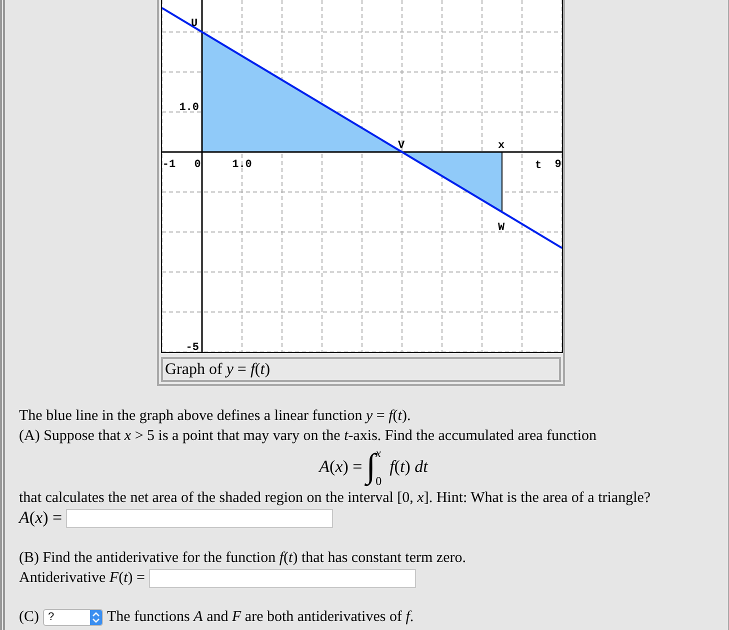 The width and height of the screenshot is (729, 630). What do you see at coordinates (197, 165) in the screenshot?
I see `axis-tick-label: 0` at bounding box center [197, 165].